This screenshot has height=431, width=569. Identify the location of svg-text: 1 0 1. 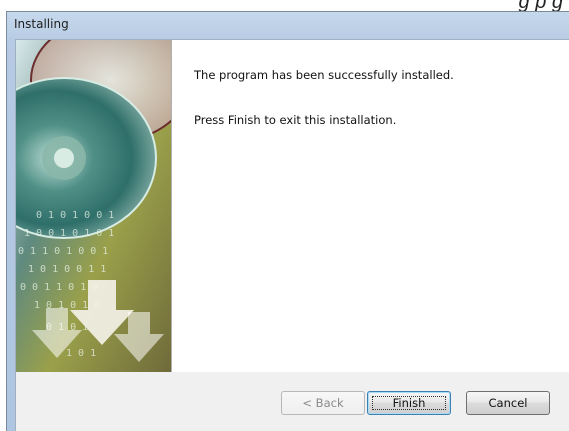
(81, 353).